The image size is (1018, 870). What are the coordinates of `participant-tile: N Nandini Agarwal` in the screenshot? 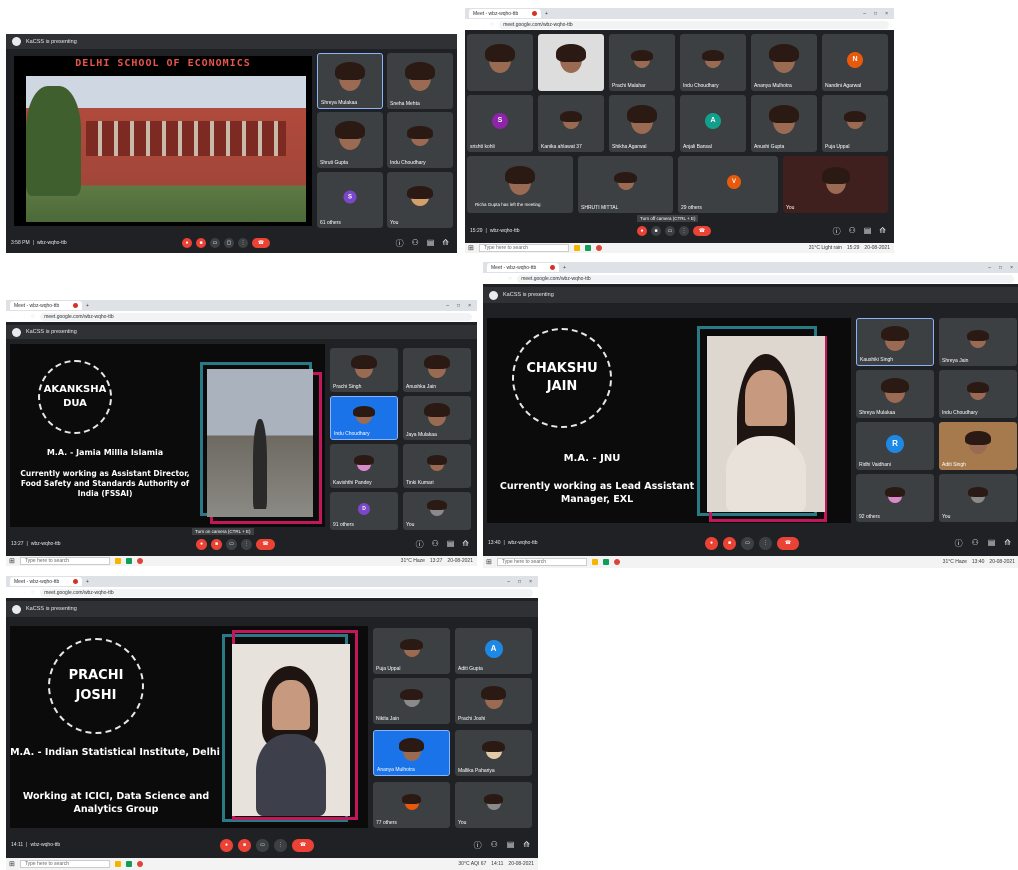 It's located at (855, 62).